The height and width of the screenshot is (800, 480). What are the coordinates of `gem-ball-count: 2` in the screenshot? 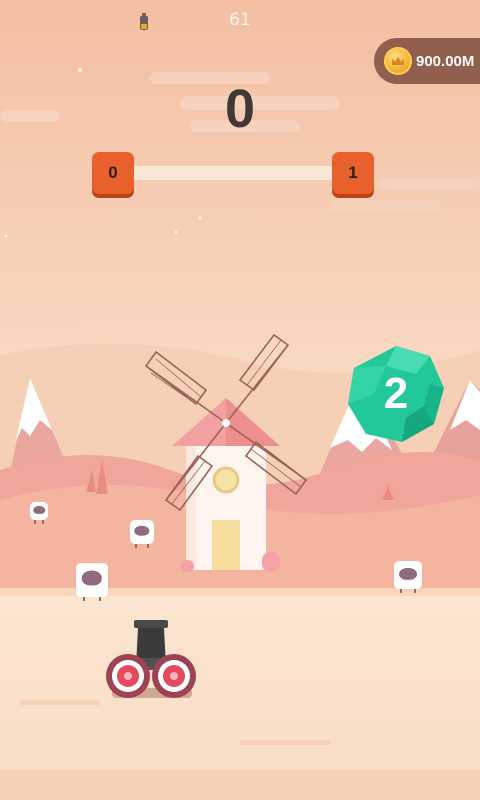 It's located at (396, 393).